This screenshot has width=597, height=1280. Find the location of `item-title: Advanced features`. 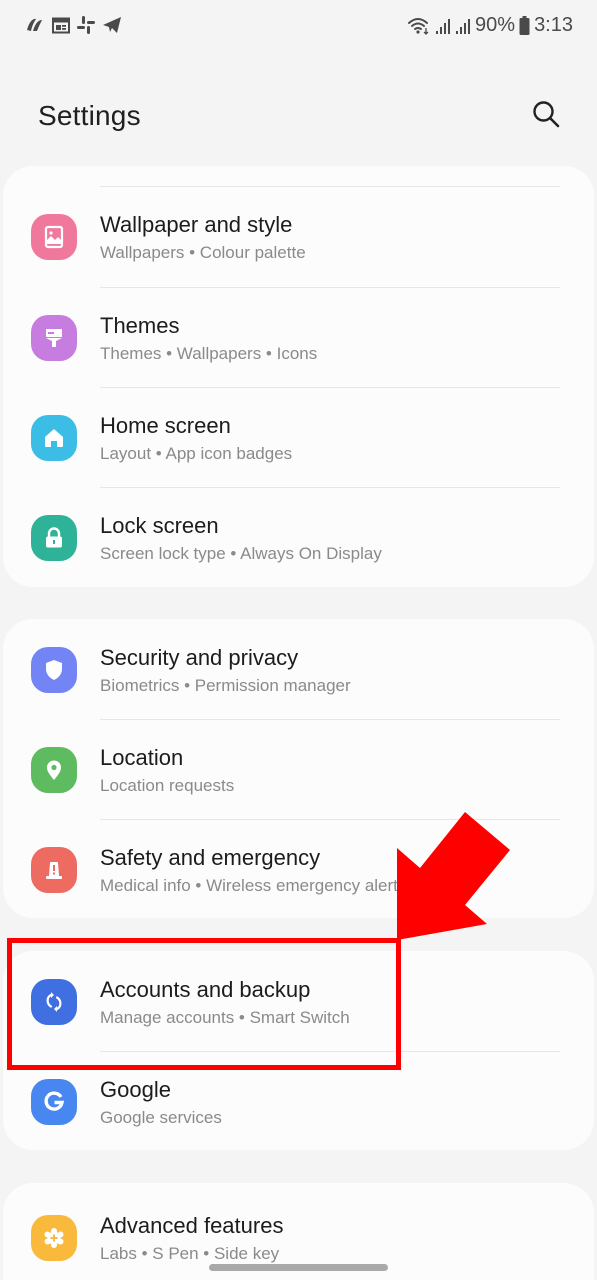

item-title: Advanced features is located at coordinates (192, 1225).